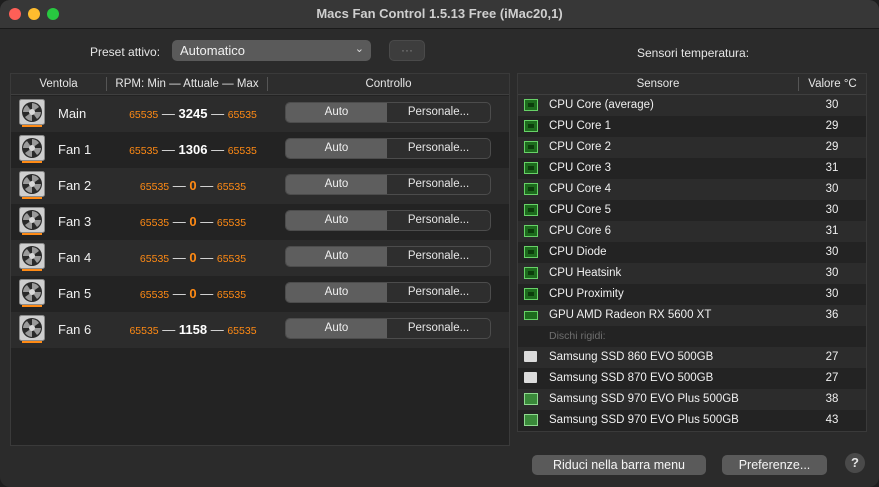  Describe the element at coordinates (388, 84) in the screenshot. I see `column-header-control: Controllo` at that location.